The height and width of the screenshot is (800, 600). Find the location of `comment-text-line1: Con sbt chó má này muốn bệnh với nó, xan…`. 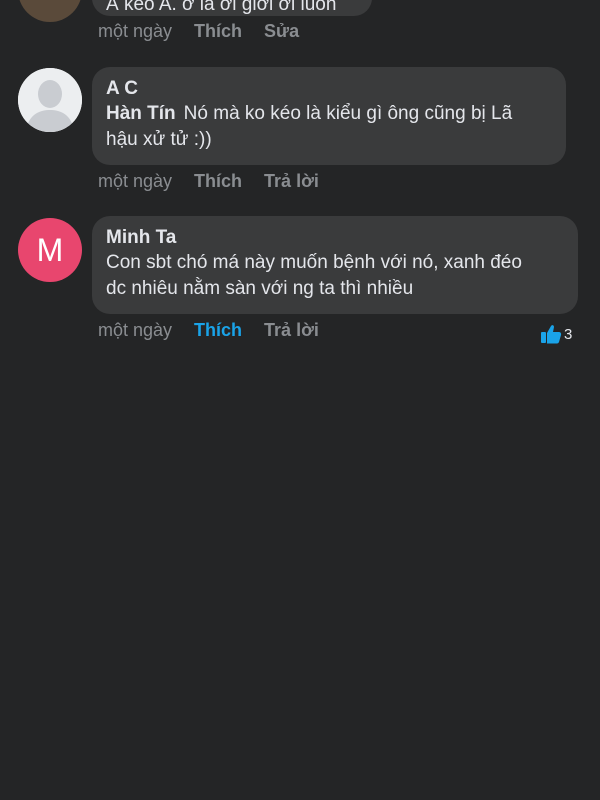

comment-text-line1: Con sbt chó má này muốn bệnh với nó, xan… is located at coordinates (314, 262).